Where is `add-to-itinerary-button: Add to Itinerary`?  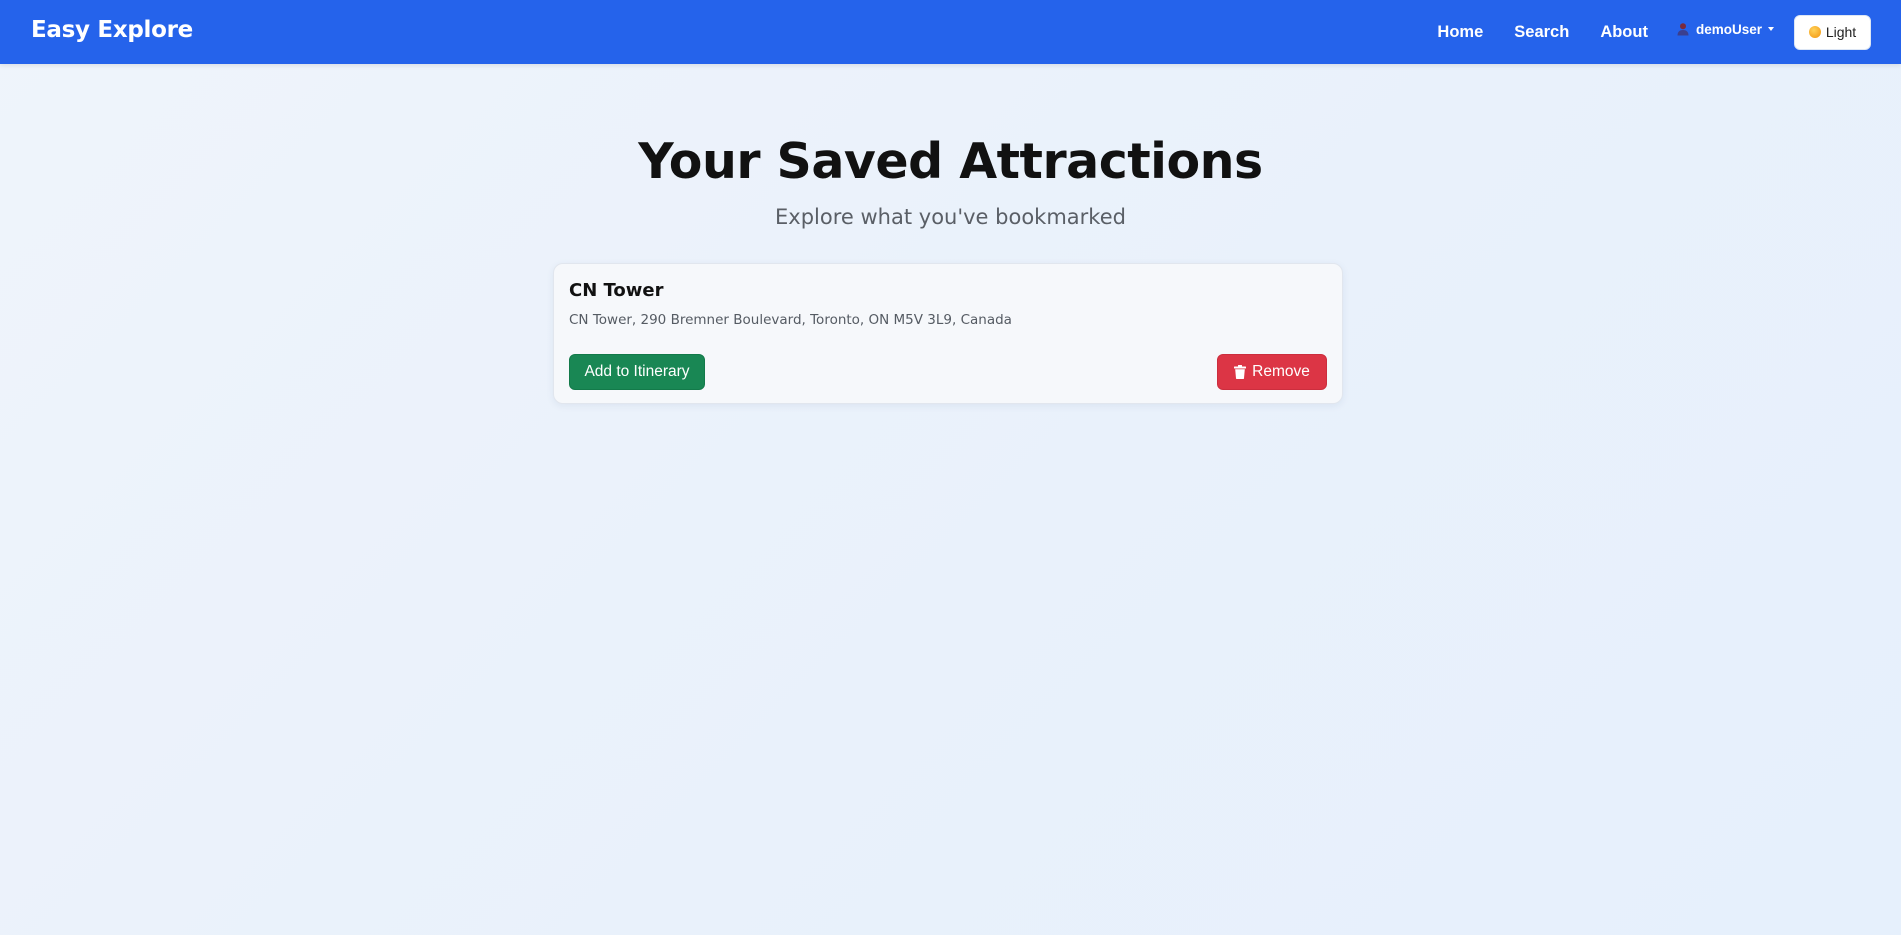 add-to-itinerary-button: Add to Itinerary is located at coordinates (637, 372).